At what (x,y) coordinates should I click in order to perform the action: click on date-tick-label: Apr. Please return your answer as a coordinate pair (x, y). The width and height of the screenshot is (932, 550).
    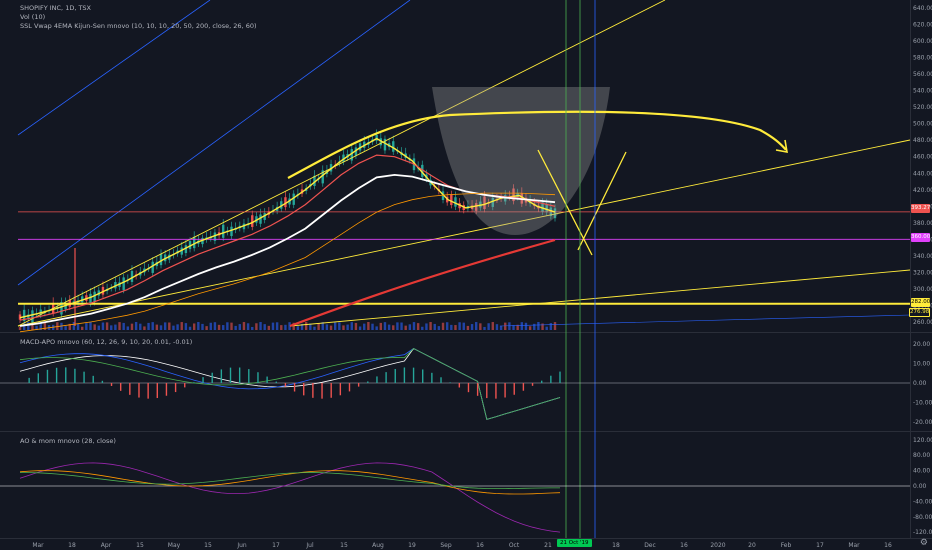
    Looking at the image, I should click on (106, 545).